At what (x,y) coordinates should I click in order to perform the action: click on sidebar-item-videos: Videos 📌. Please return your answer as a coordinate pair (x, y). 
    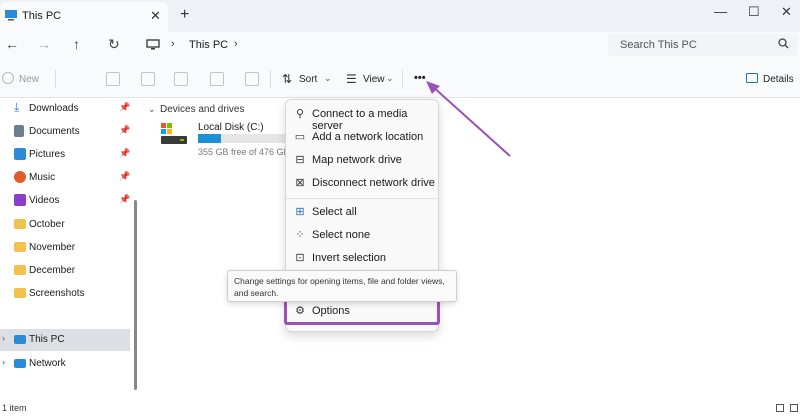
    Looking at the image, I should click on (67, 201).